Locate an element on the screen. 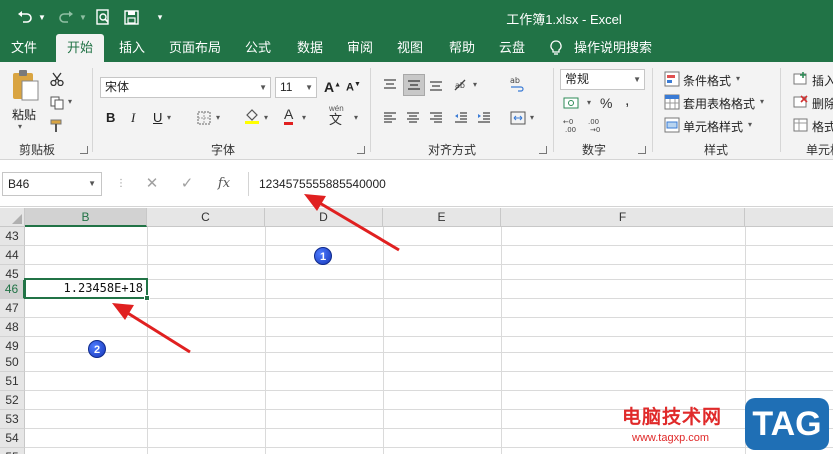 This screenshot has height=454, width=833. delete-cells-button: 删除 is located at coordinates (822, 103).